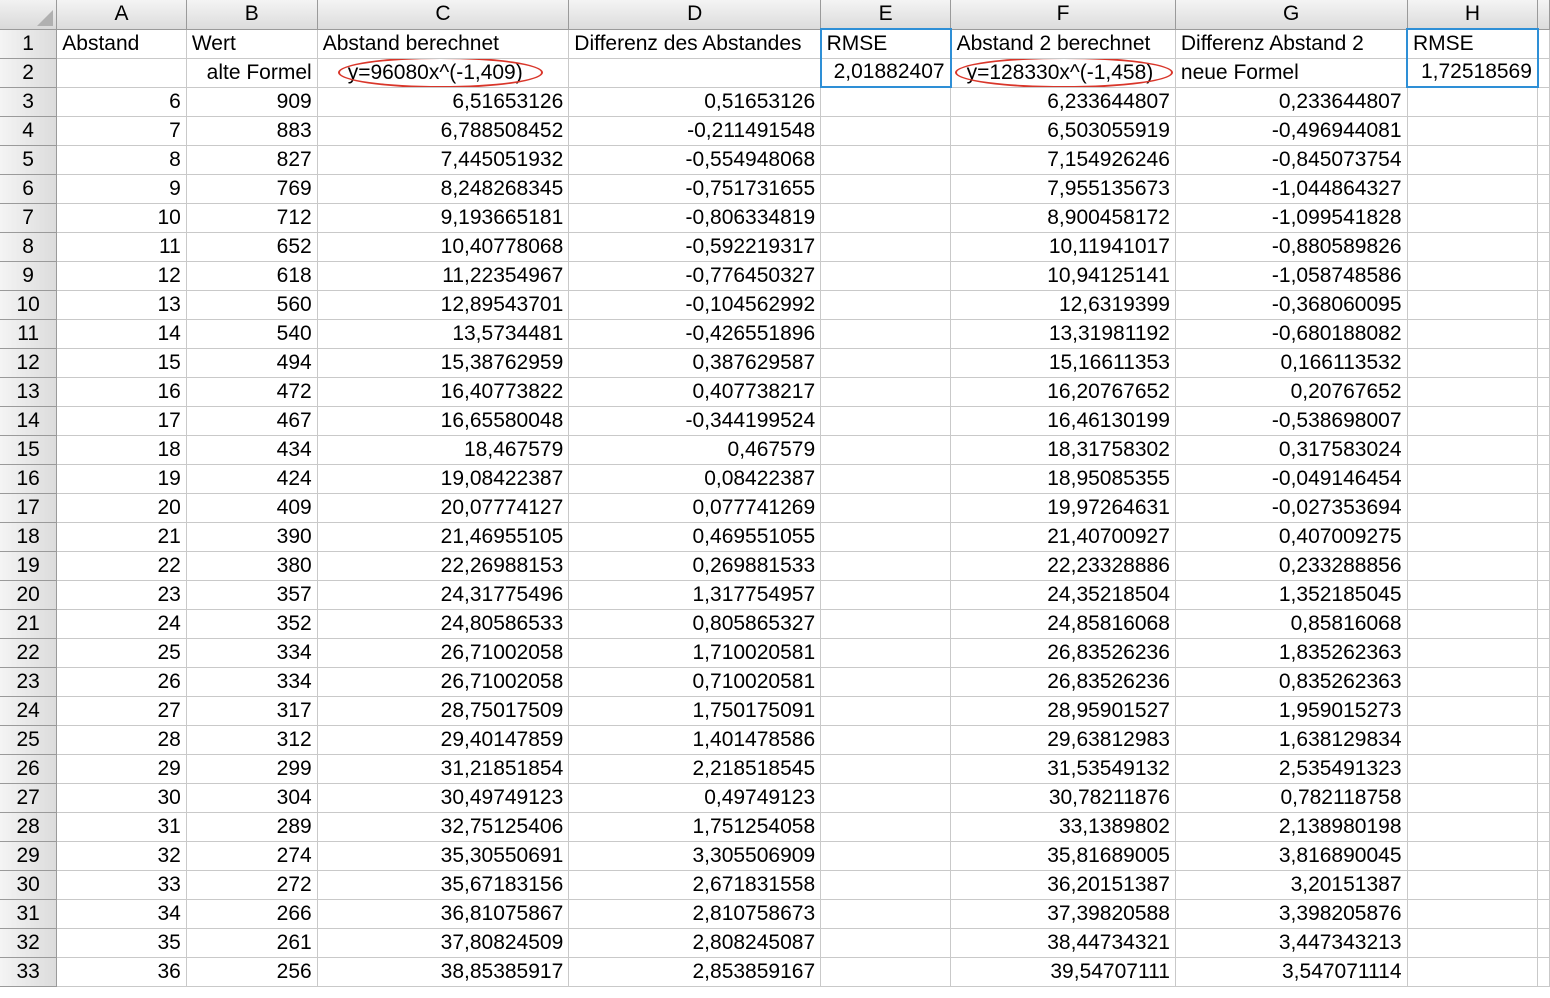 This screenshot has height=998, width=1550. Describe the element at coordinates (695, 537) in the screenshot. I see `cell-d: 0,469551055` at that location.